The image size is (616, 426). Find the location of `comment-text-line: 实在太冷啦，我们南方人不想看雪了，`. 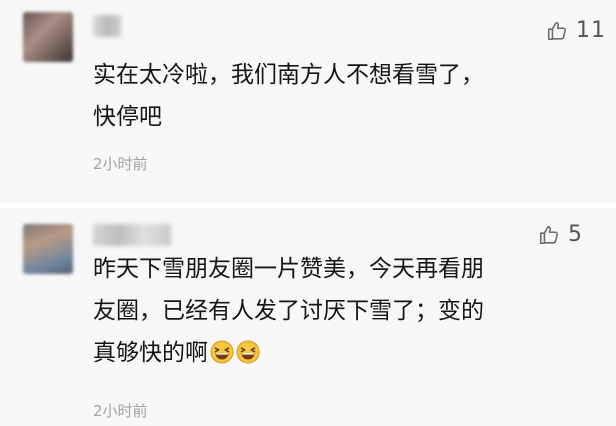

comment-text-line: 实在太冷啦，我们南方人不想看雪了， is located at coordinates (288, 75).